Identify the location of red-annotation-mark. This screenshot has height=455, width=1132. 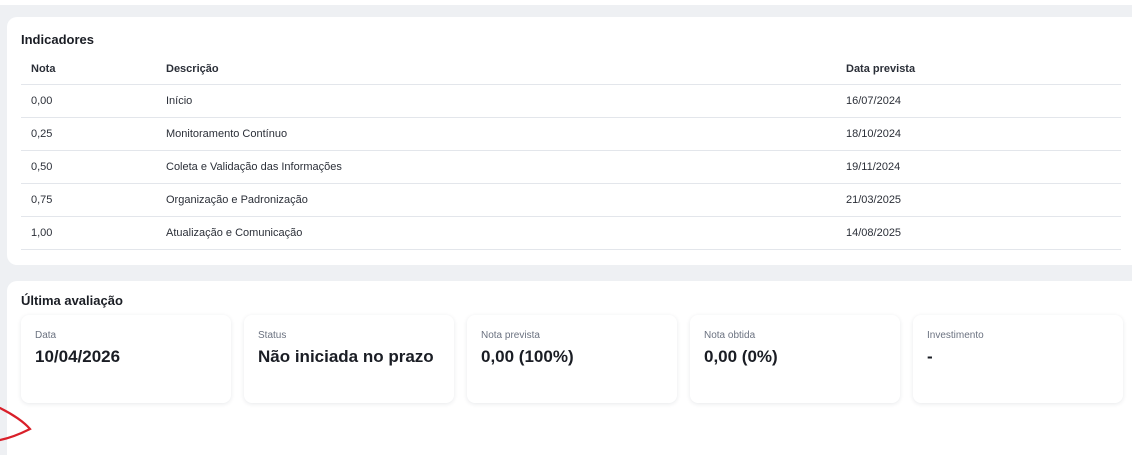
(16, 424).